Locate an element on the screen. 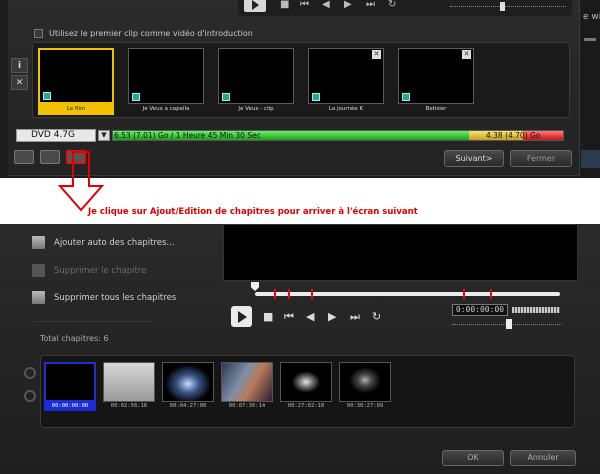  intro-clip-checkbox is located at coordinates (38, 33).